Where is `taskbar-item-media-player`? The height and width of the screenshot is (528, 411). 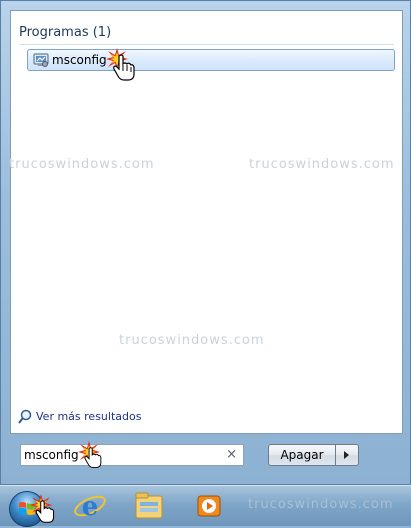
taskbar-item-media-player is located at coordinates (211, 506).